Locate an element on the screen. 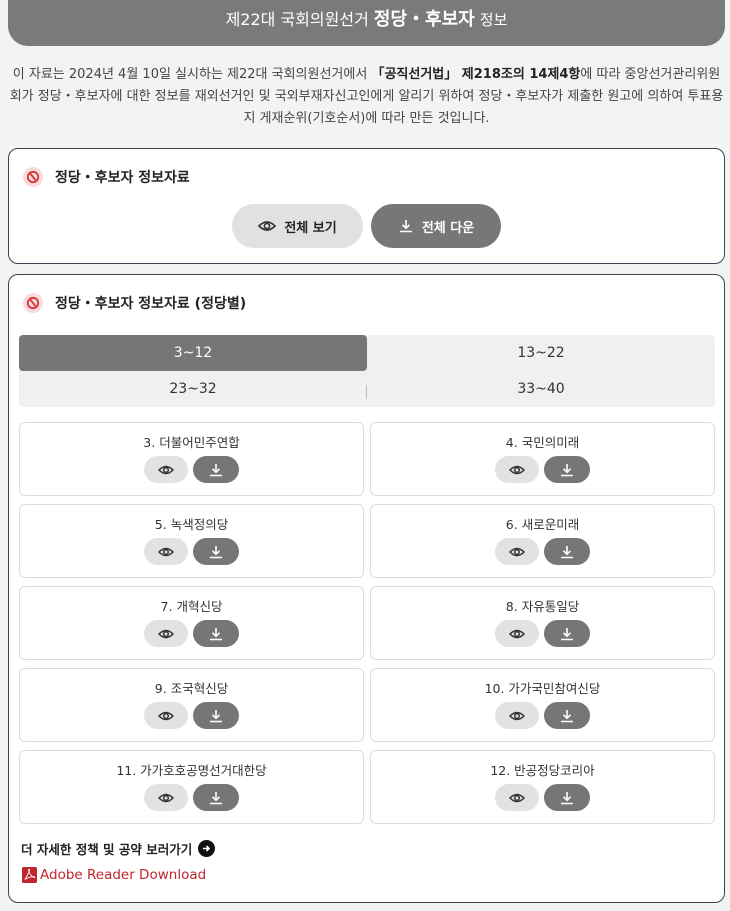  adobe-reader-download-link: Adobe Reader Download is located at coordinates (114, 875).